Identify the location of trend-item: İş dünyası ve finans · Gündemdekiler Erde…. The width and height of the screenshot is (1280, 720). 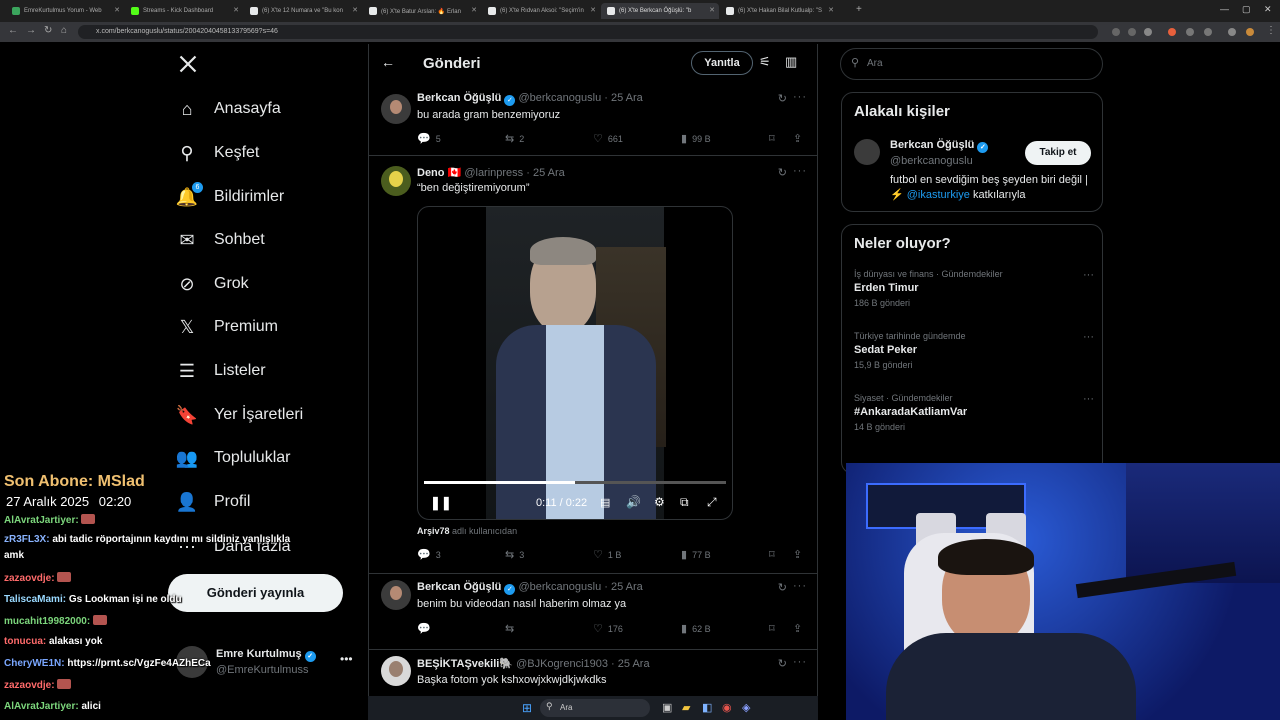
(974, 288).